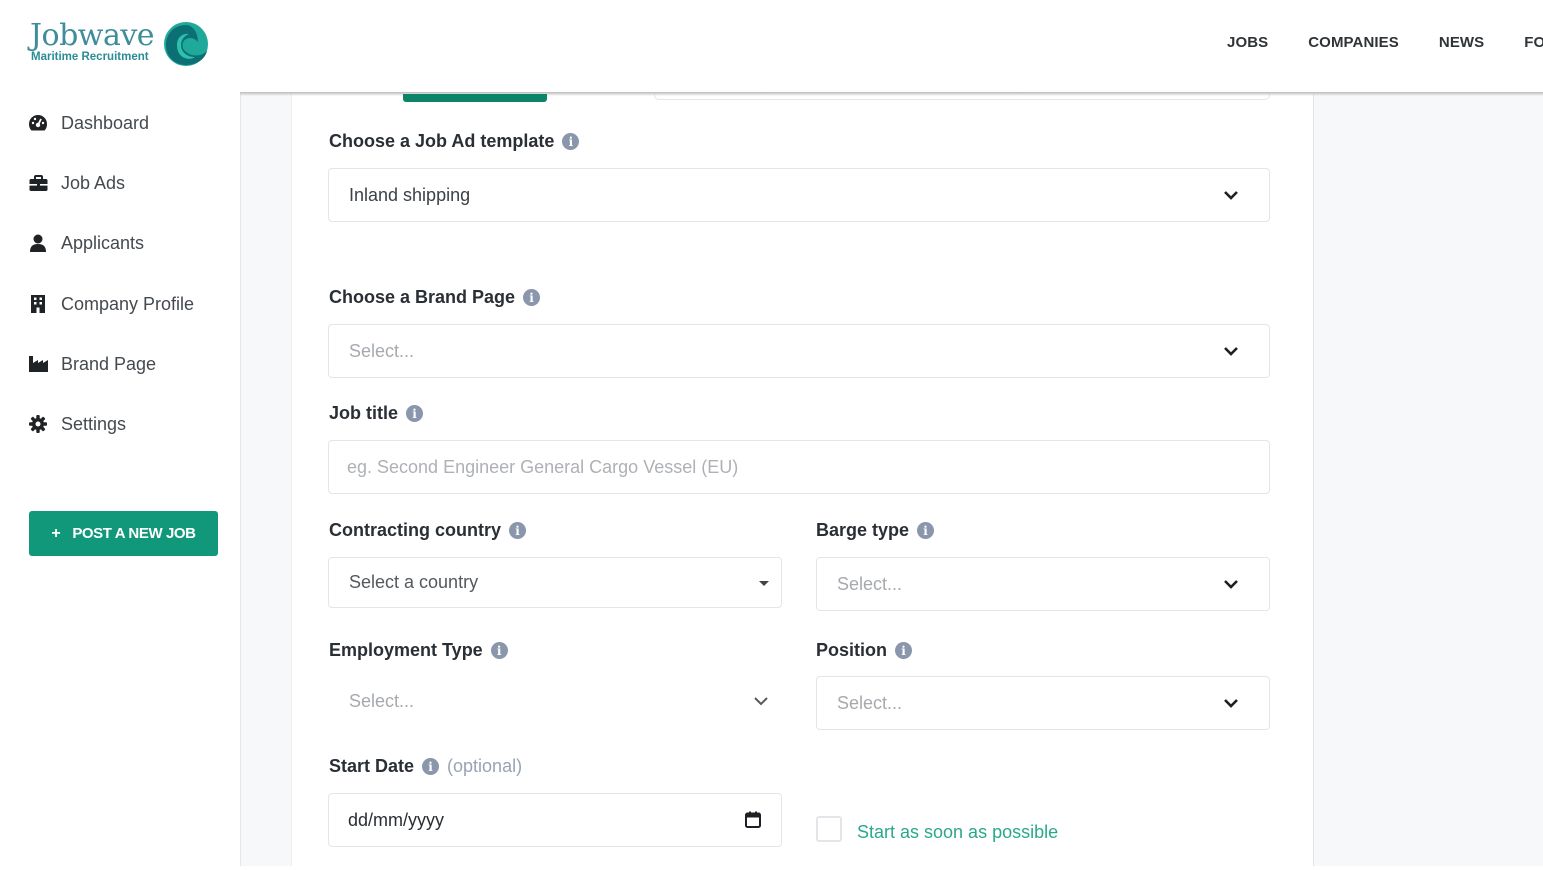  I want to click on job-ad-template-label: Choose a Job Ad template i, so click(454, 141).